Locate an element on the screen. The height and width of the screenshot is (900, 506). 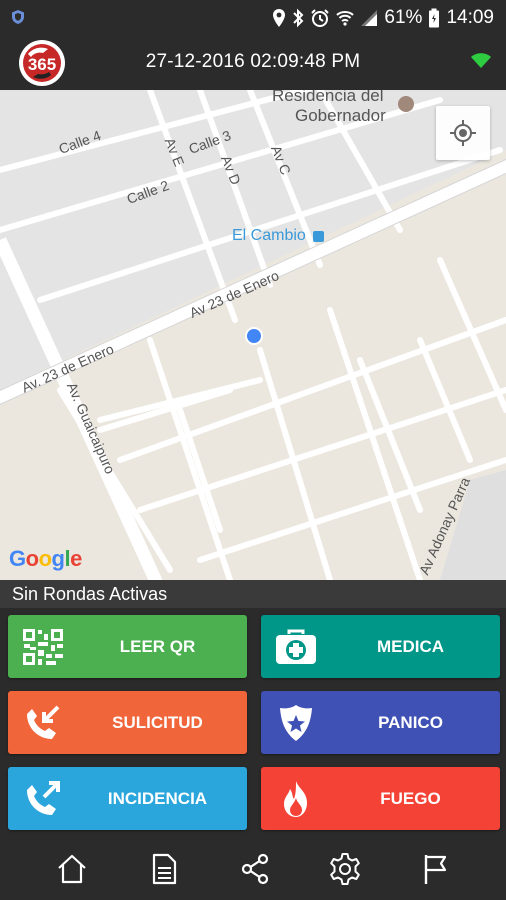
phone-outgoing-icon is located at coordinates (43, 798).